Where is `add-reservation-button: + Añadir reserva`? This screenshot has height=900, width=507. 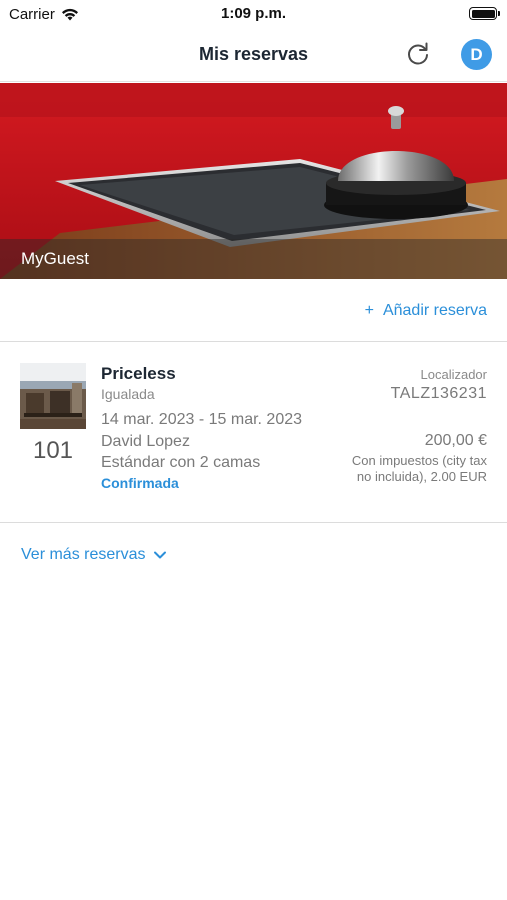
add-reservation-button: + Añadir reserva is located at coordinates (426, 311).